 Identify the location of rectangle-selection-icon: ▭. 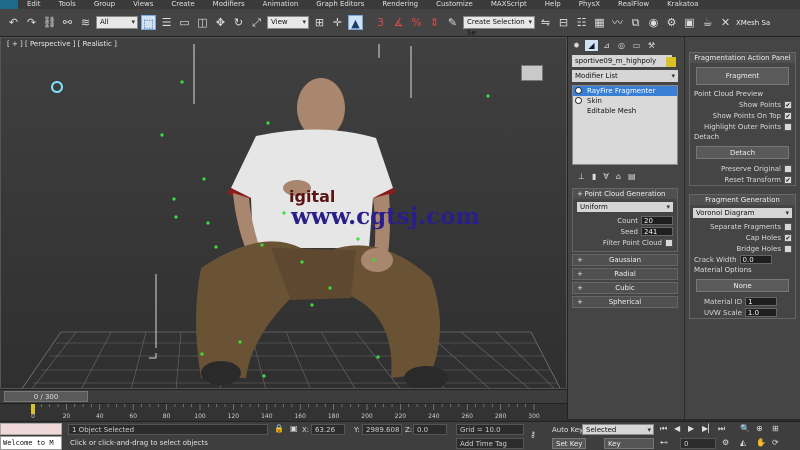
(184, 22).